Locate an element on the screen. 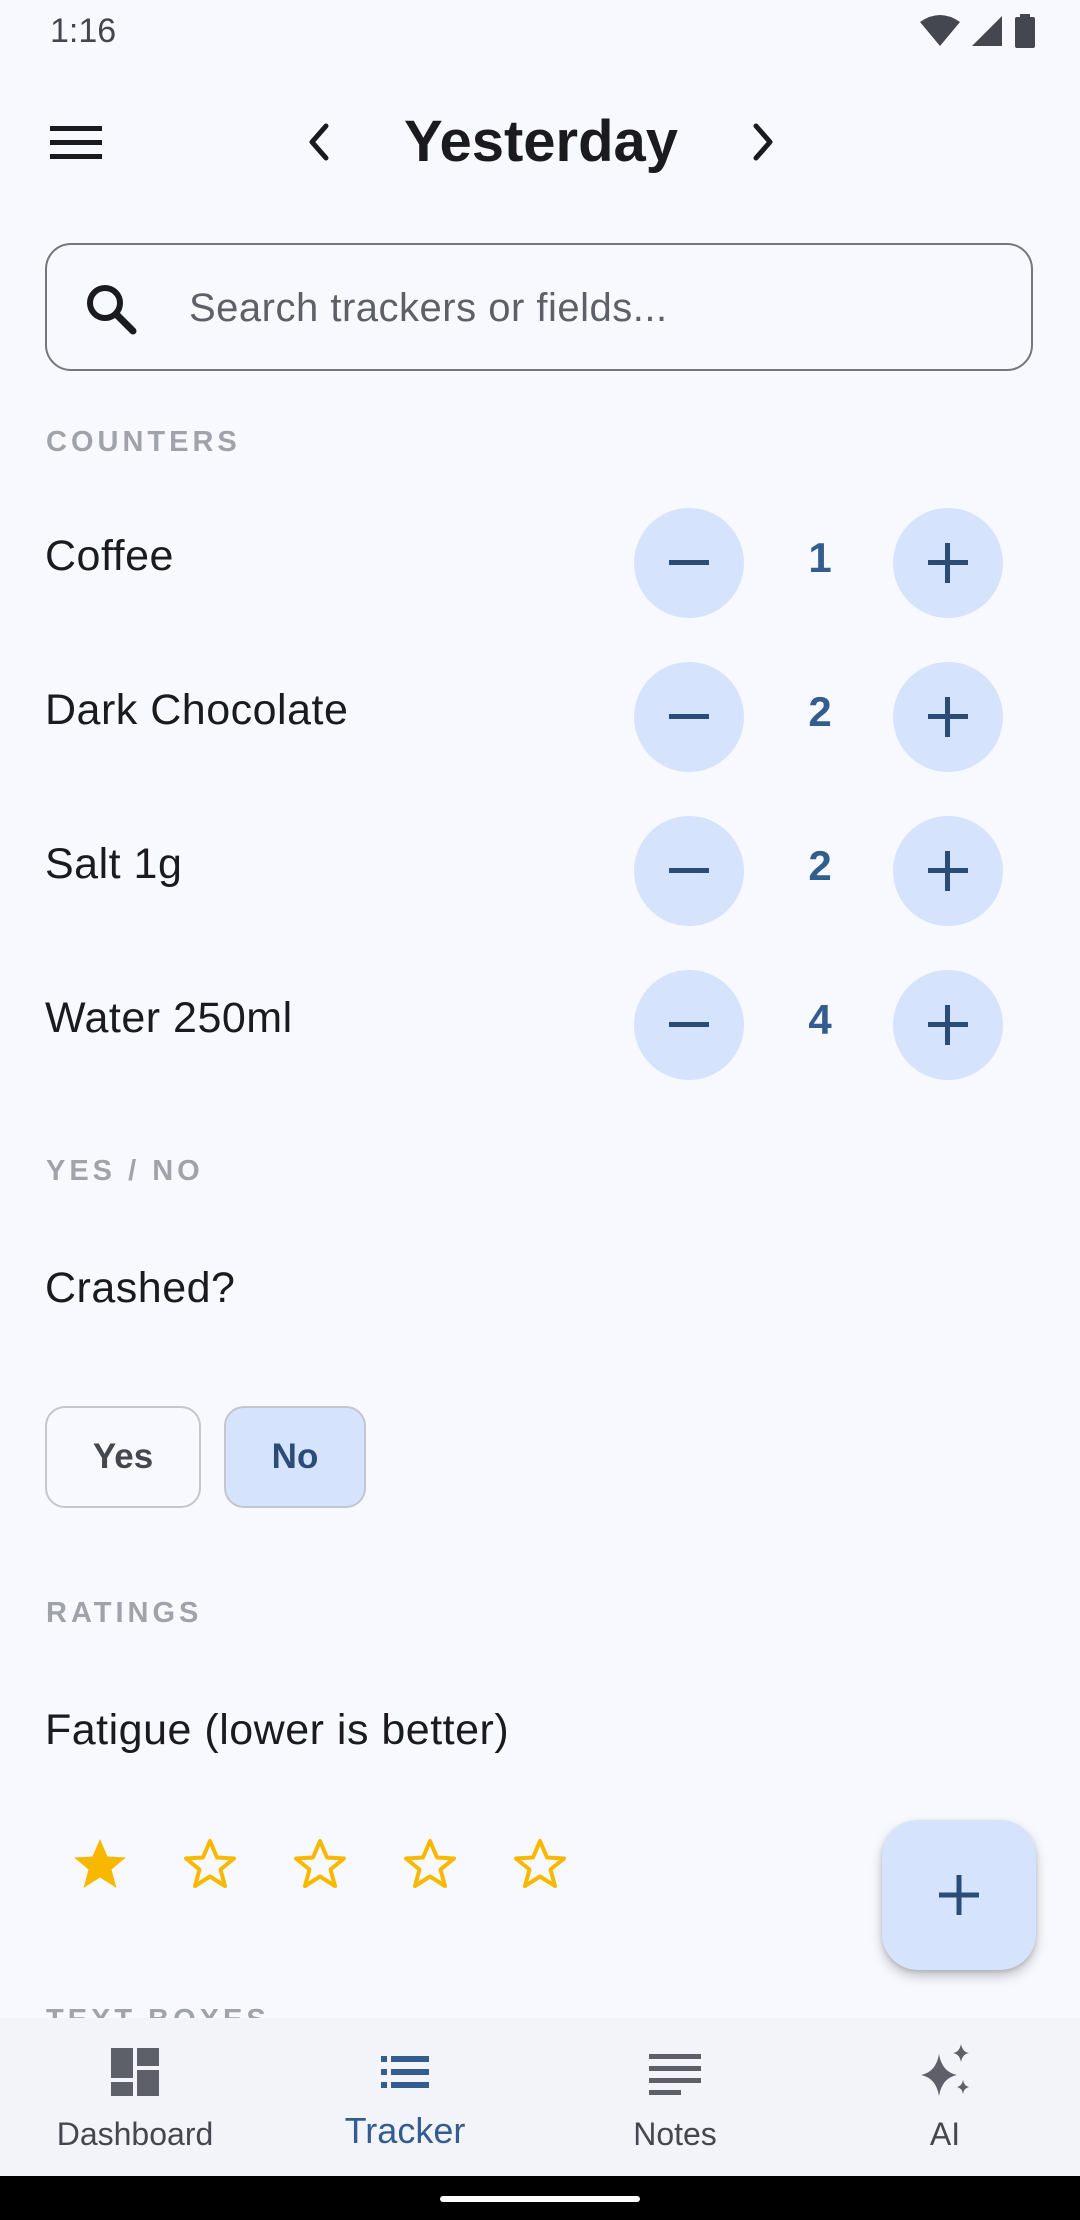  nav-label: Tracker is located at coordinates (405, 2130).